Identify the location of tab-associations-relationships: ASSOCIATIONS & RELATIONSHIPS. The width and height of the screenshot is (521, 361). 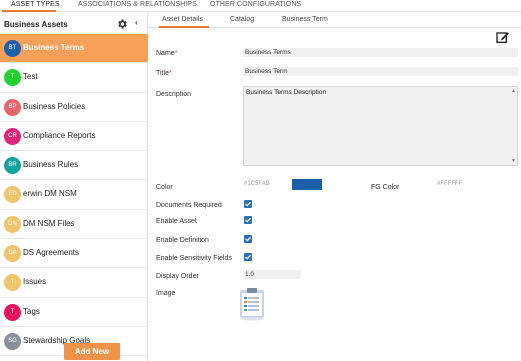
(137, 4).